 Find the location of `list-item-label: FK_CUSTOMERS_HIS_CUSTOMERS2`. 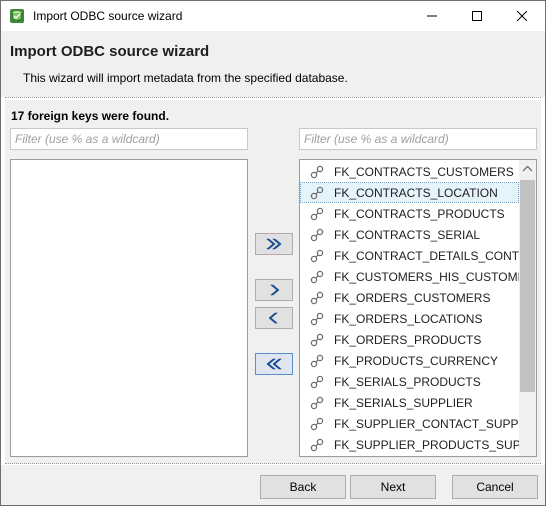

list-item-label: FK_CUSTOMERS_HIS_CUSTOMERS2 is located at coordinates (426, 276).